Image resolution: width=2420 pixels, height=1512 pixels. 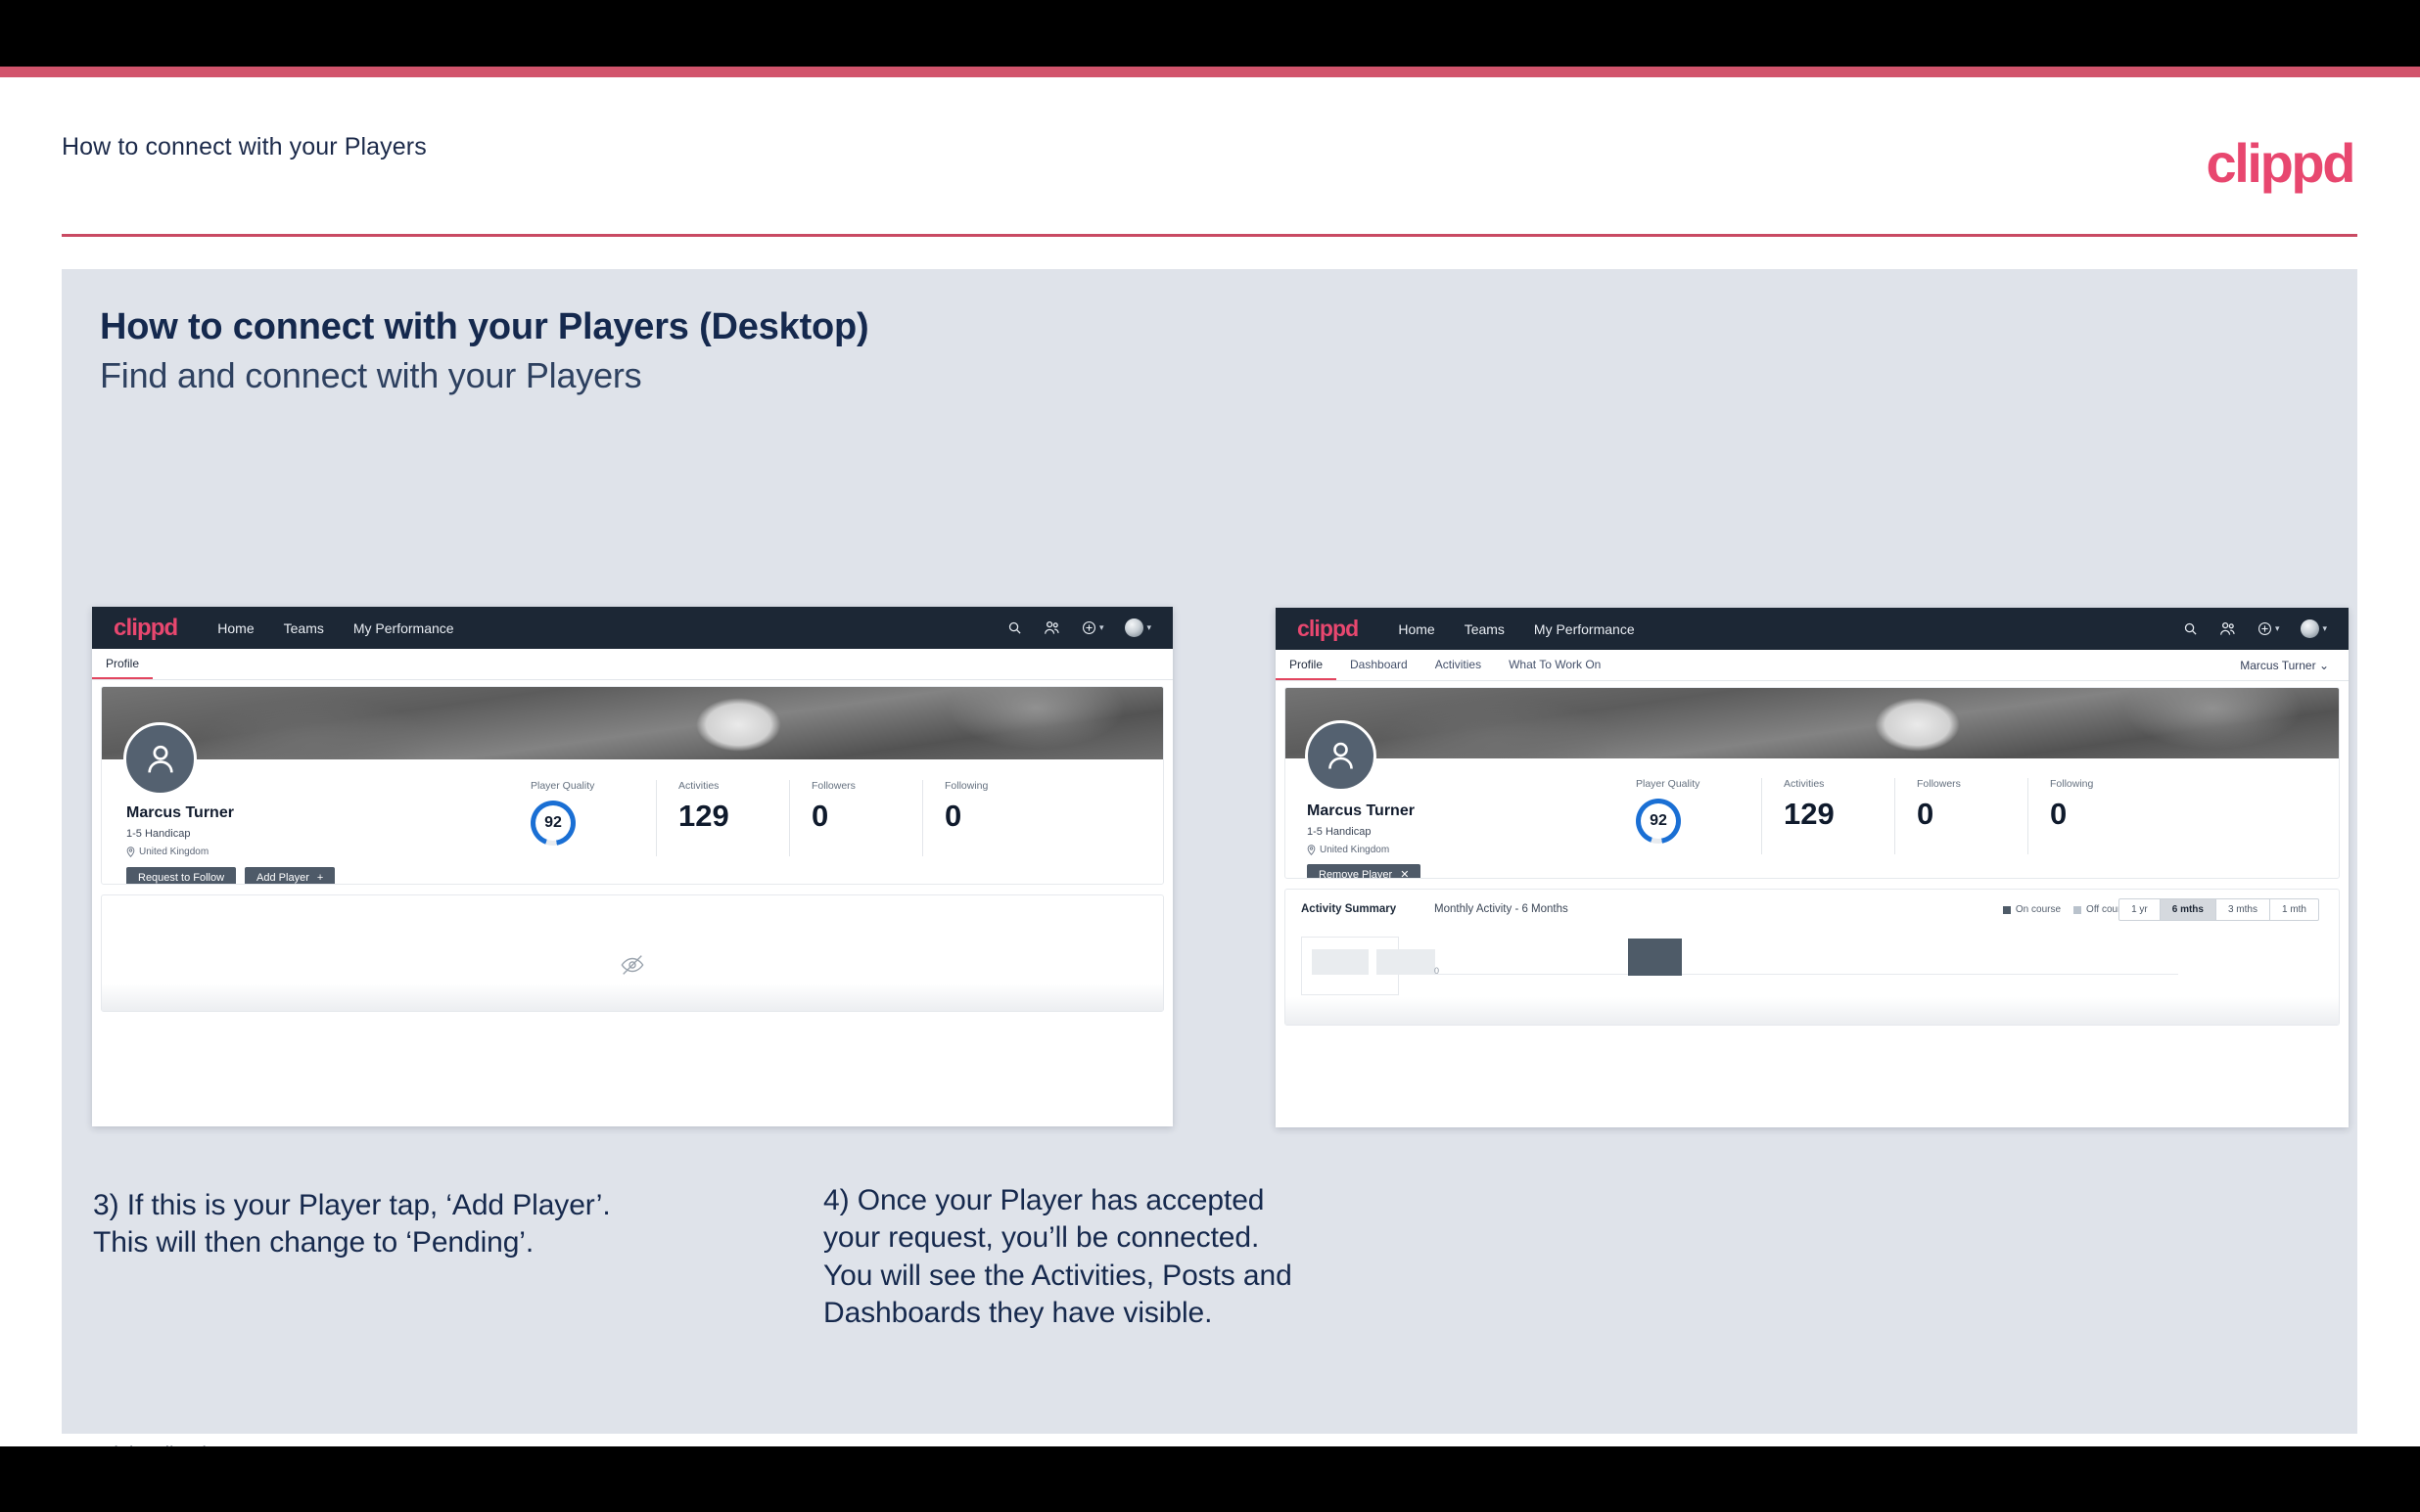 I want to click on hidden-content-card, so click(x=632, y=953).